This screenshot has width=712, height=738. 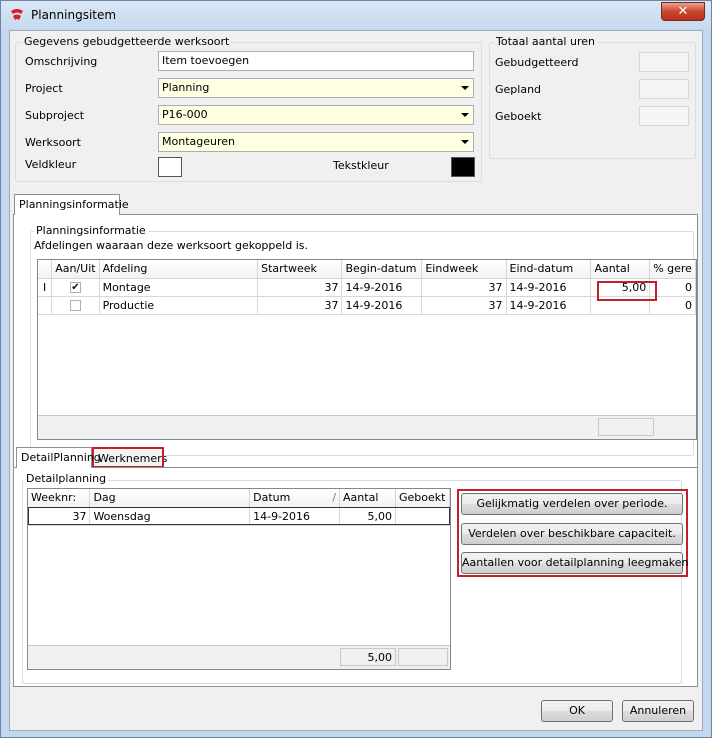 I want to click on veldkleur-swatch, so click(x=170, y=167).